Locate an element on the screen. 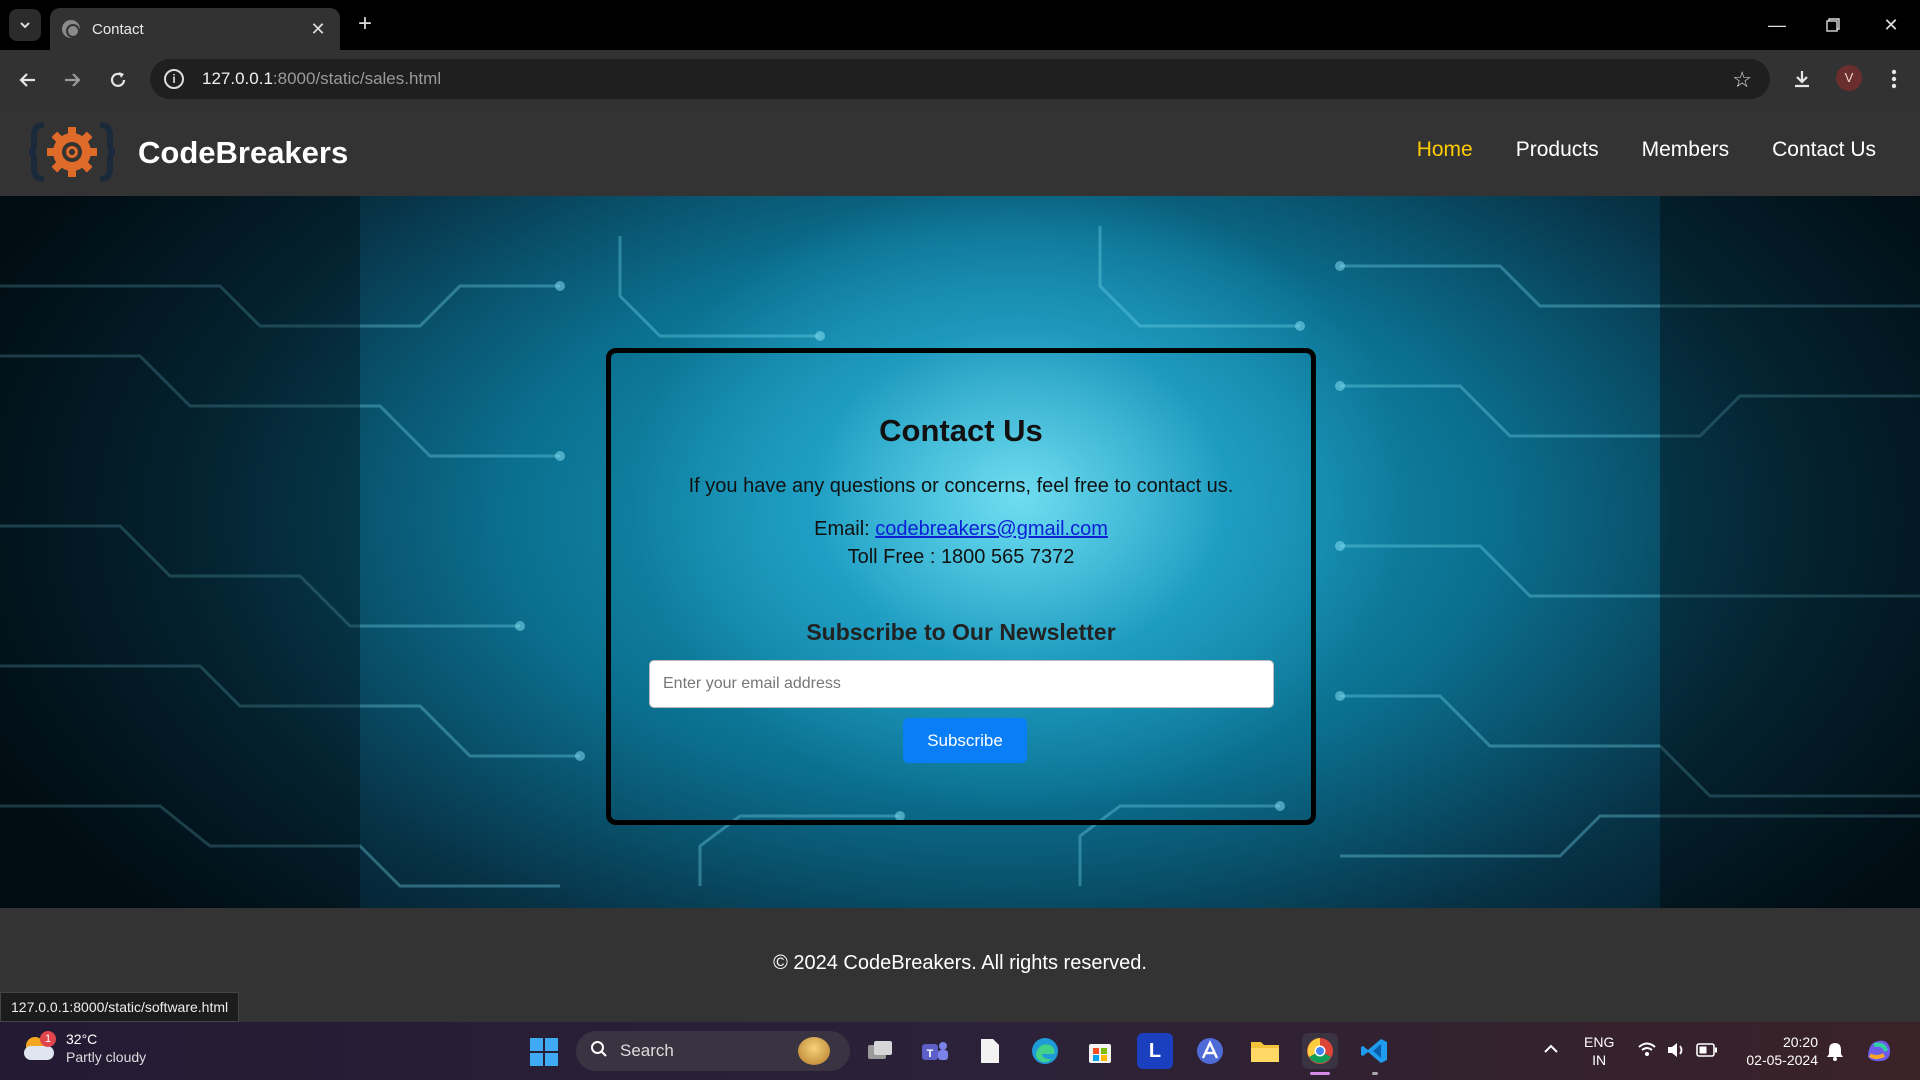  search-icon is located at coordinates (599, 1051).